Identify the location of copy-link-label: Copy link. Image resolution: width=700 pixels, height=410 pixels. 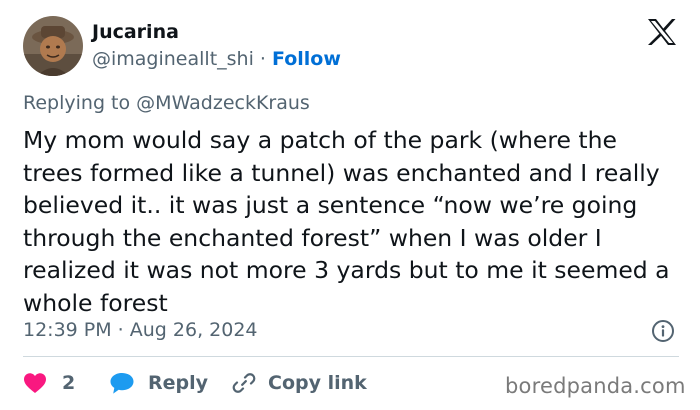
(317, 383).